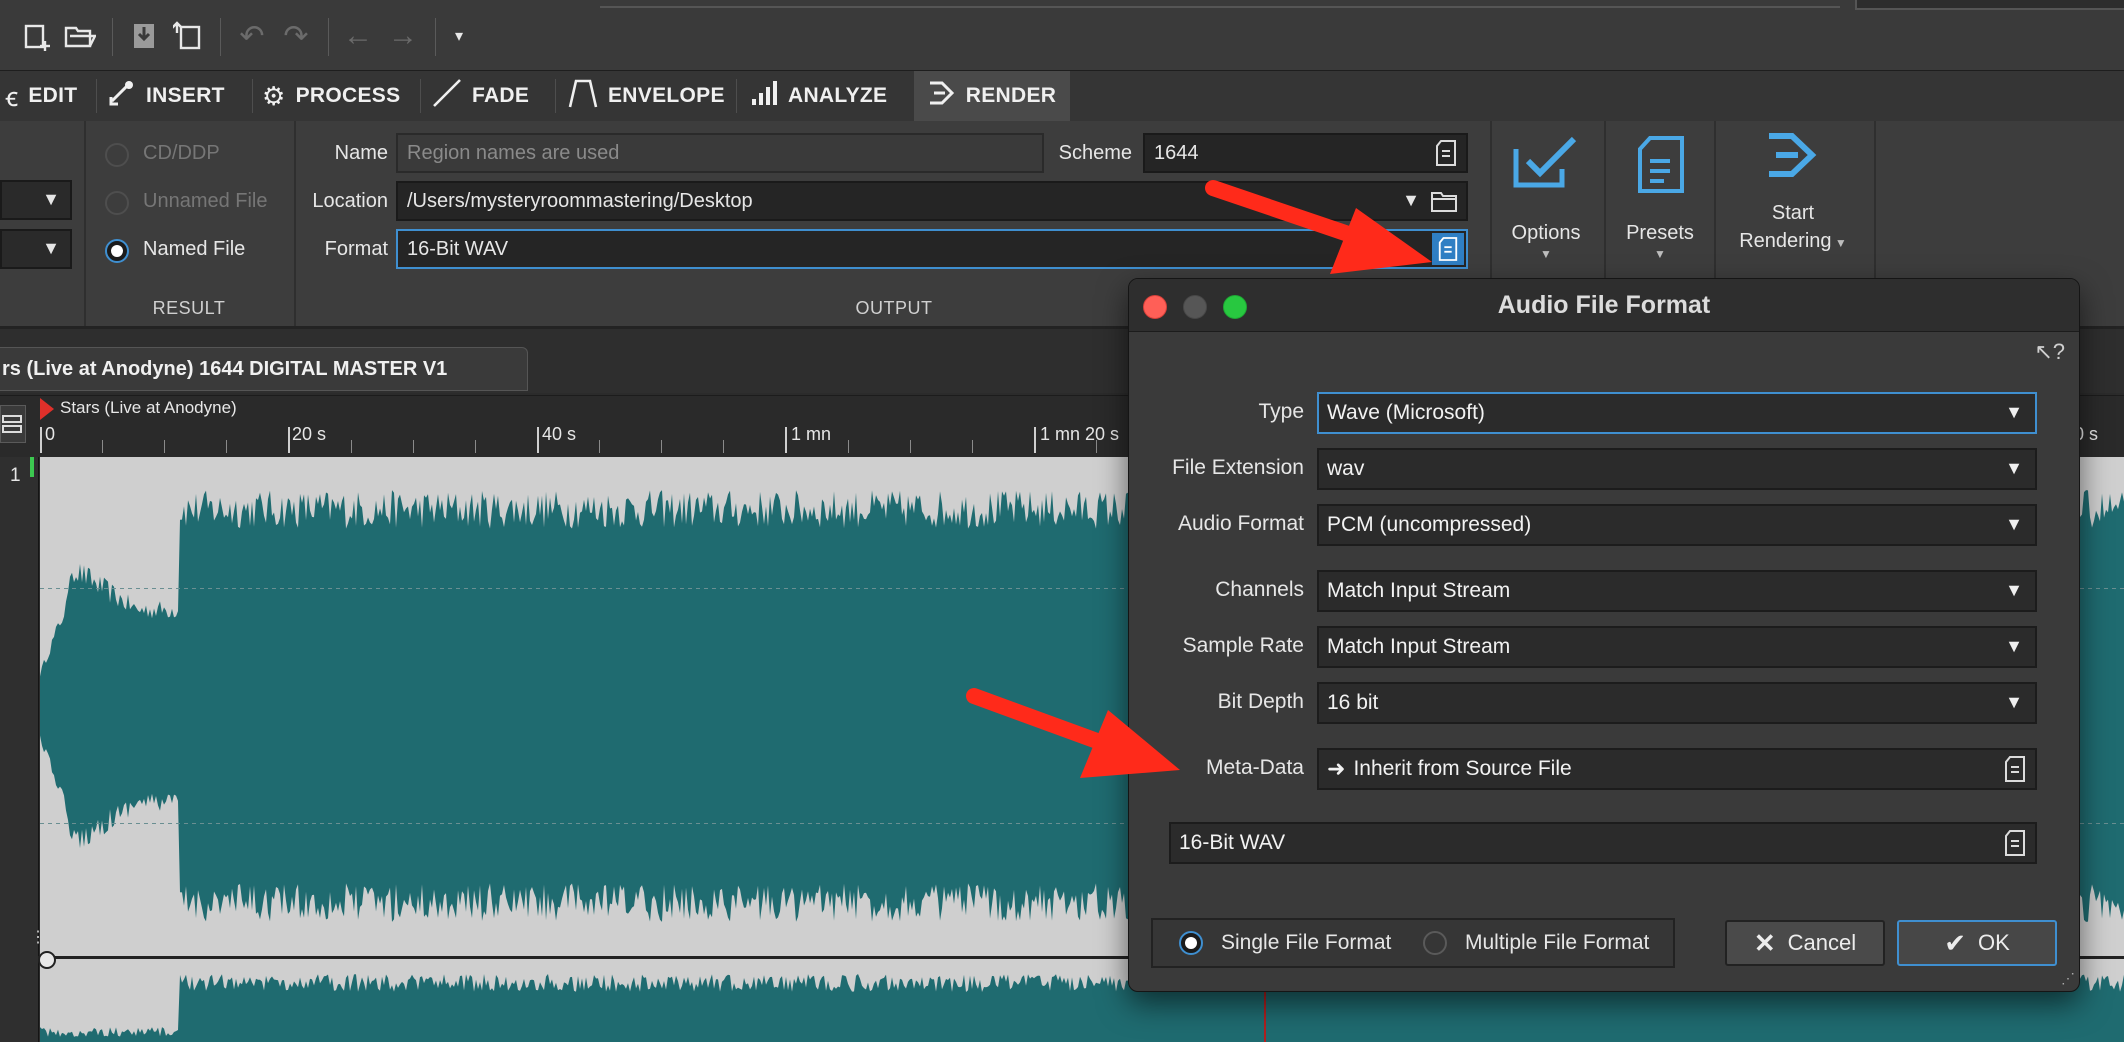 This screenshot has width=2124, height=1042. Describe the element at coordinates (1240, 523) in the screenshot. I see `audio-format-label: Audio Format` at that location.